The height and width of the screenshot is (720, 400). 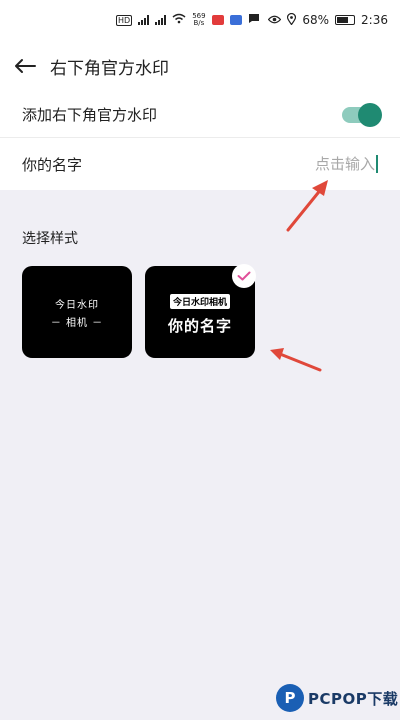 What do you see at coordinates (290, 698) in the screenshot?
I see `pcpop-logo-icon: P` at bounding box center [290, 698].